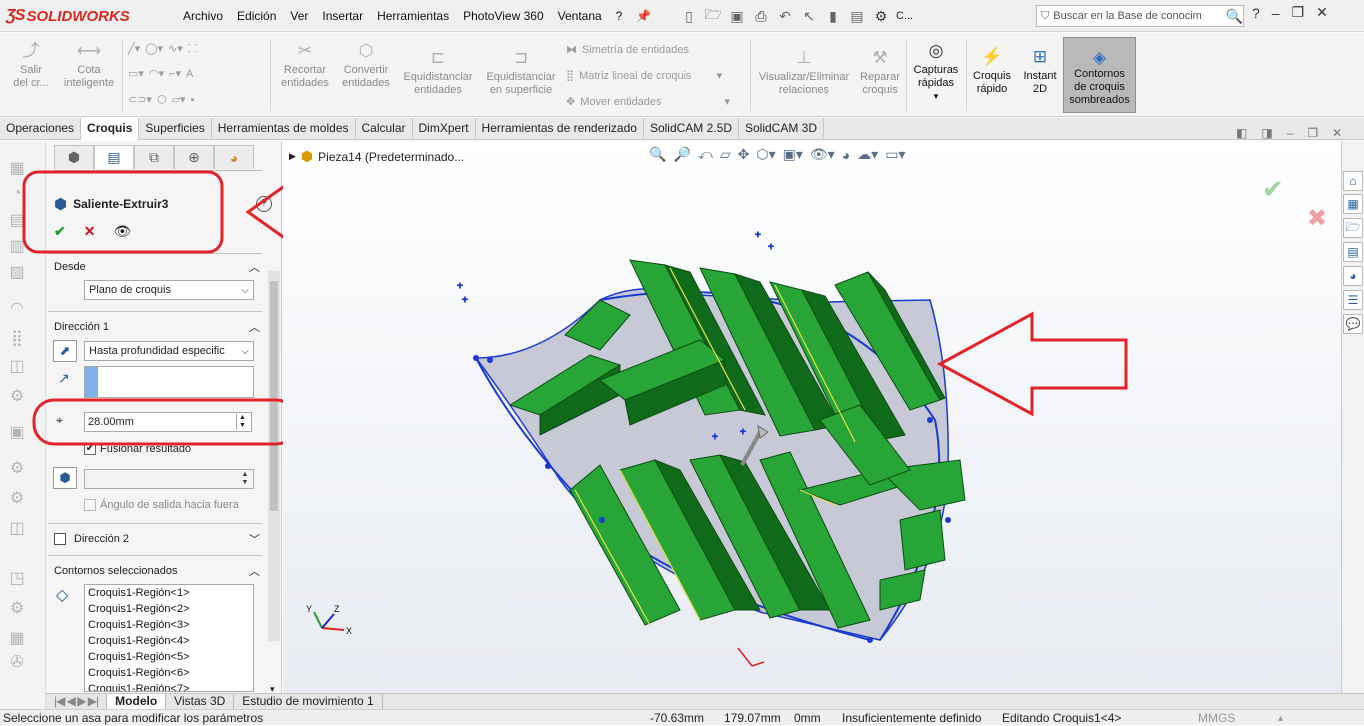 The height and width of the screenshot is (726, 1364). Describe the element at coordinates (17, 638) in the screenshot. I see `instant3d-icon: ▦` at that location.